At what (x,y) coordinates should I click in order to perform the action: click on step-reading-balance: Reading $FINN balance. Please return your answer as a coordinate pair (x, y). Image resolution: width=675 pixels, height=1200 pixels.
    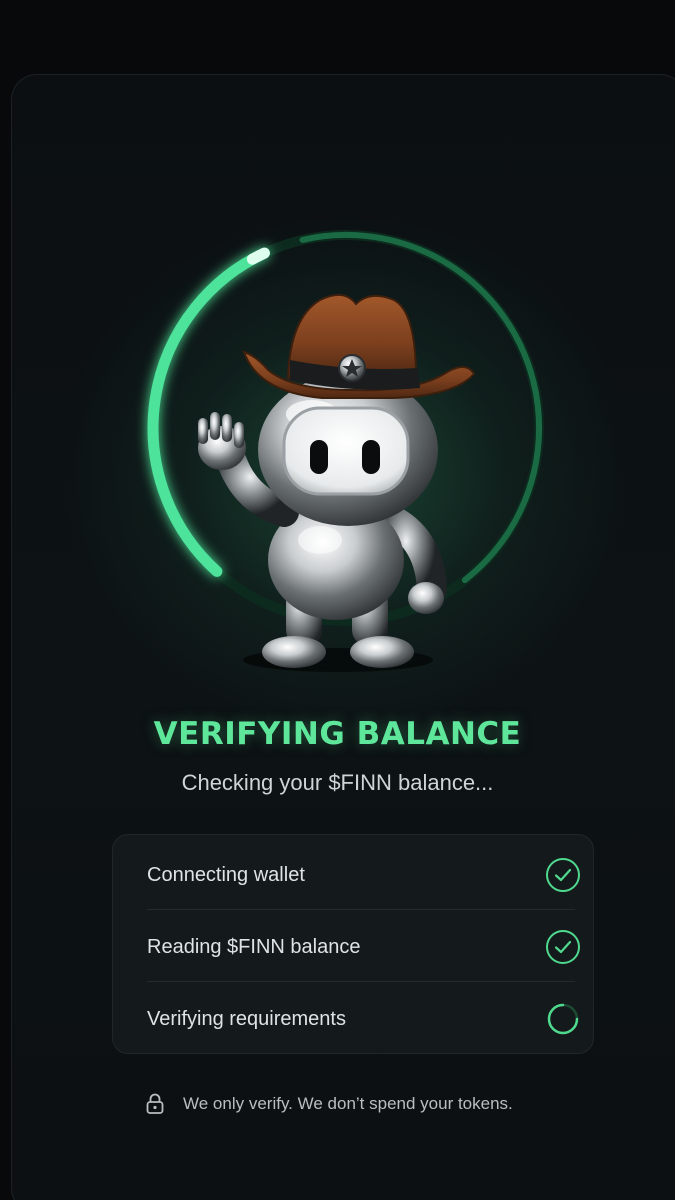
    Looking at the image, I should click on (363, 947).